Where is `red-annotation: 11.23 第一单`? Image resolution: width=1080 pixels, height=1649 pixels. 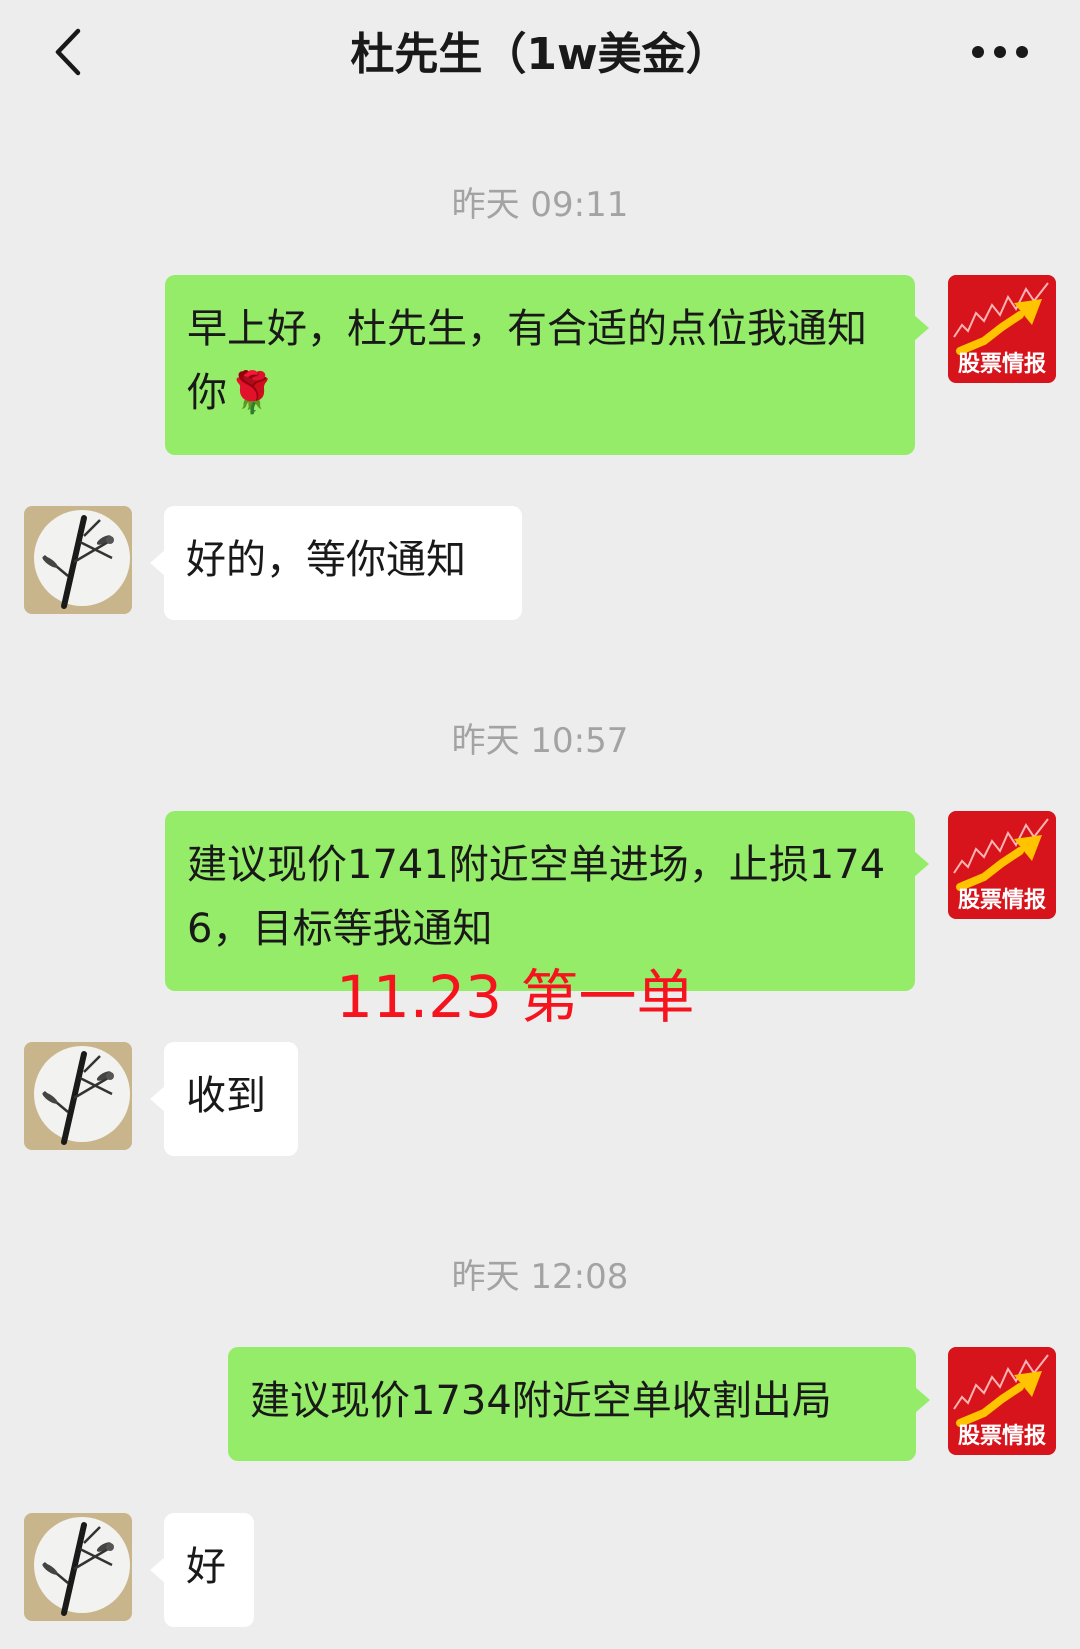 red-annotation: 11.23 第一单 is located at coordinates (515, 997).